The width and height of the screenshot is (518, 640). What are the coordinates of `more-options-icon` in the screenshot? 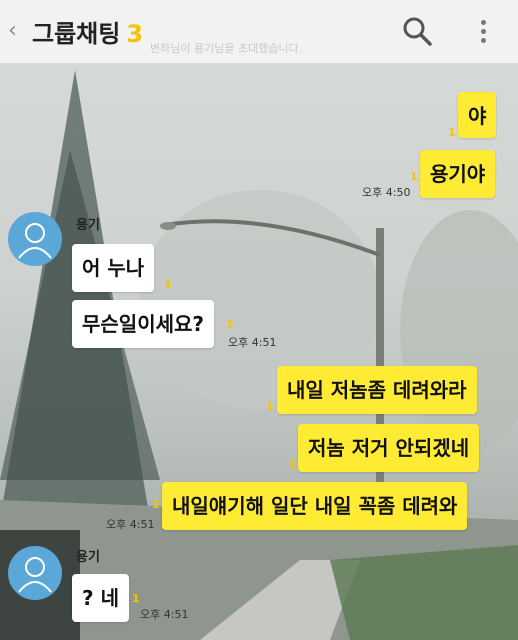 It's located at (483, 32).